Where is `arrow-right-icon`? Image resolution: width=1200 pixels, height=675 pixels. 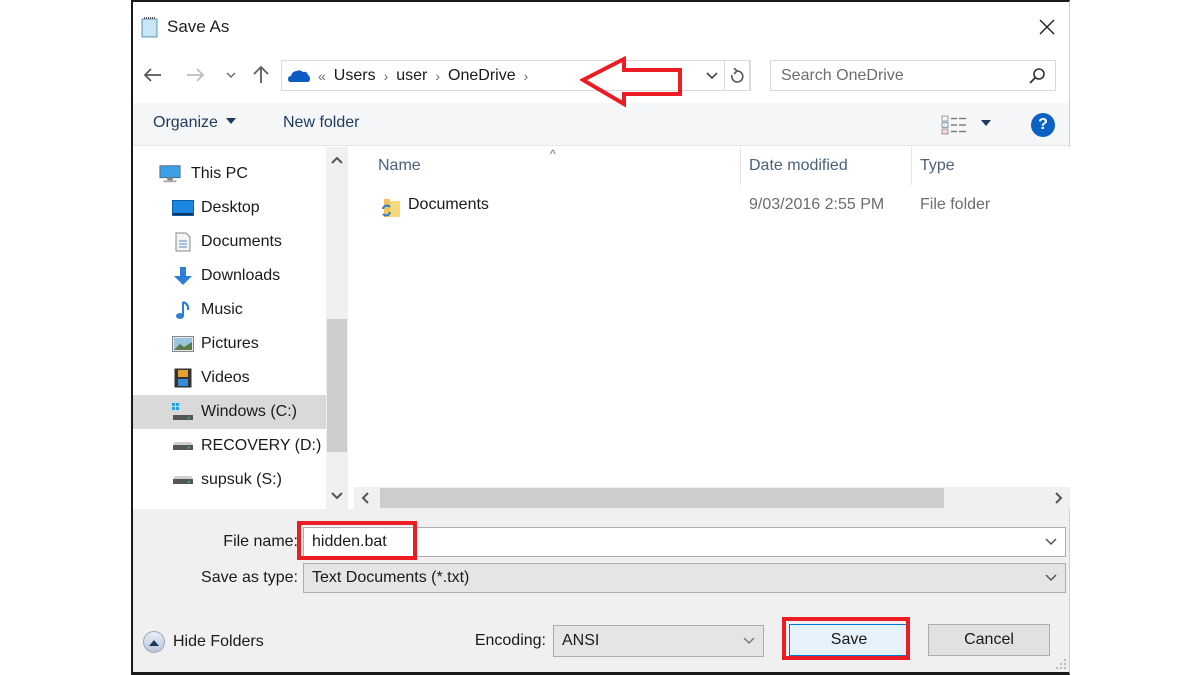
arrow-right-icon is located at coordinates (195, 75).